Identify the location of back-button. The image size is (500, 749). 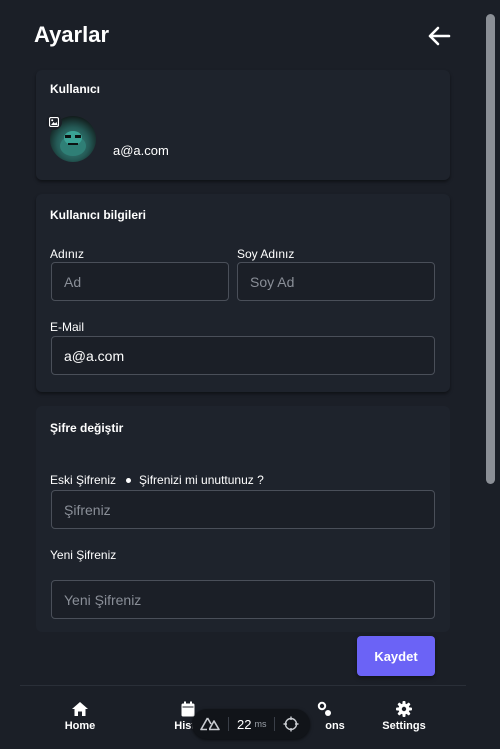
(439, 36).